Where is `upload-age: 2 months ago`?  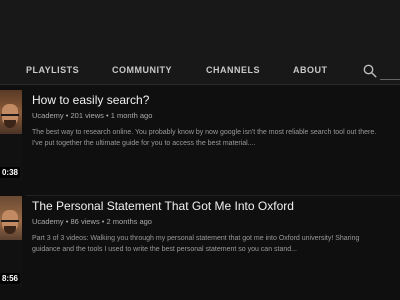
upload-age: 2 months ago is located at coordinates (129, 221).